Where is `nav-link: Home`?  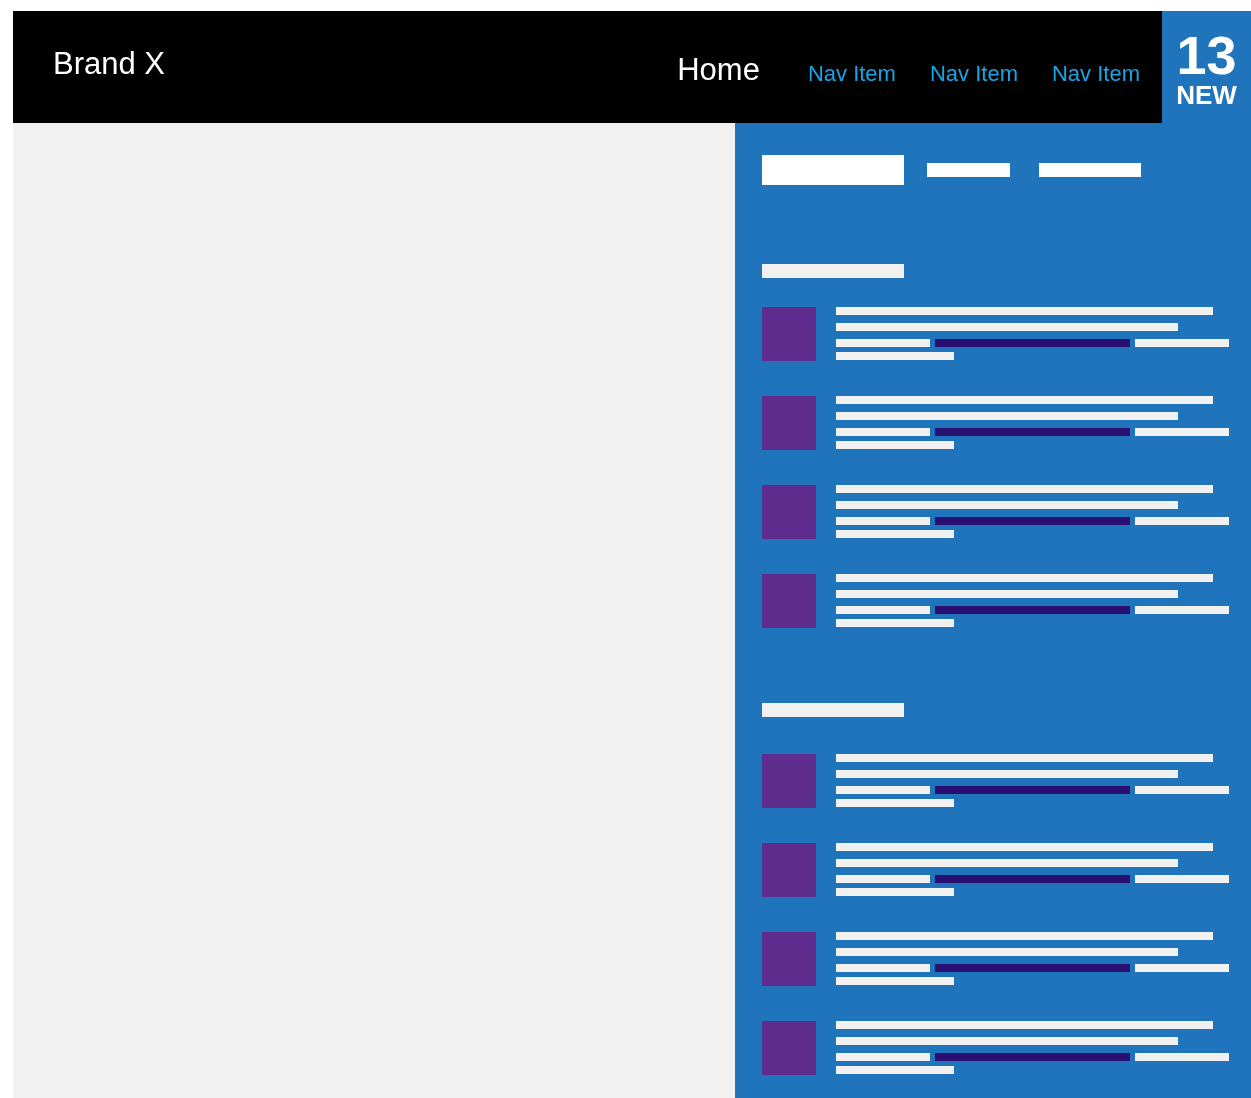
nav-link: Home is located at coordinates (718, 70).